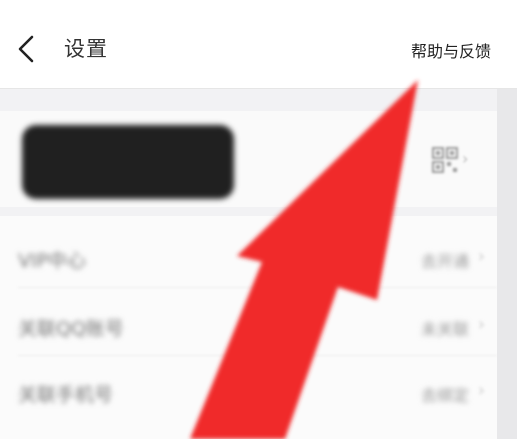  I want to click on qr-code-icon, so click(445, 160).